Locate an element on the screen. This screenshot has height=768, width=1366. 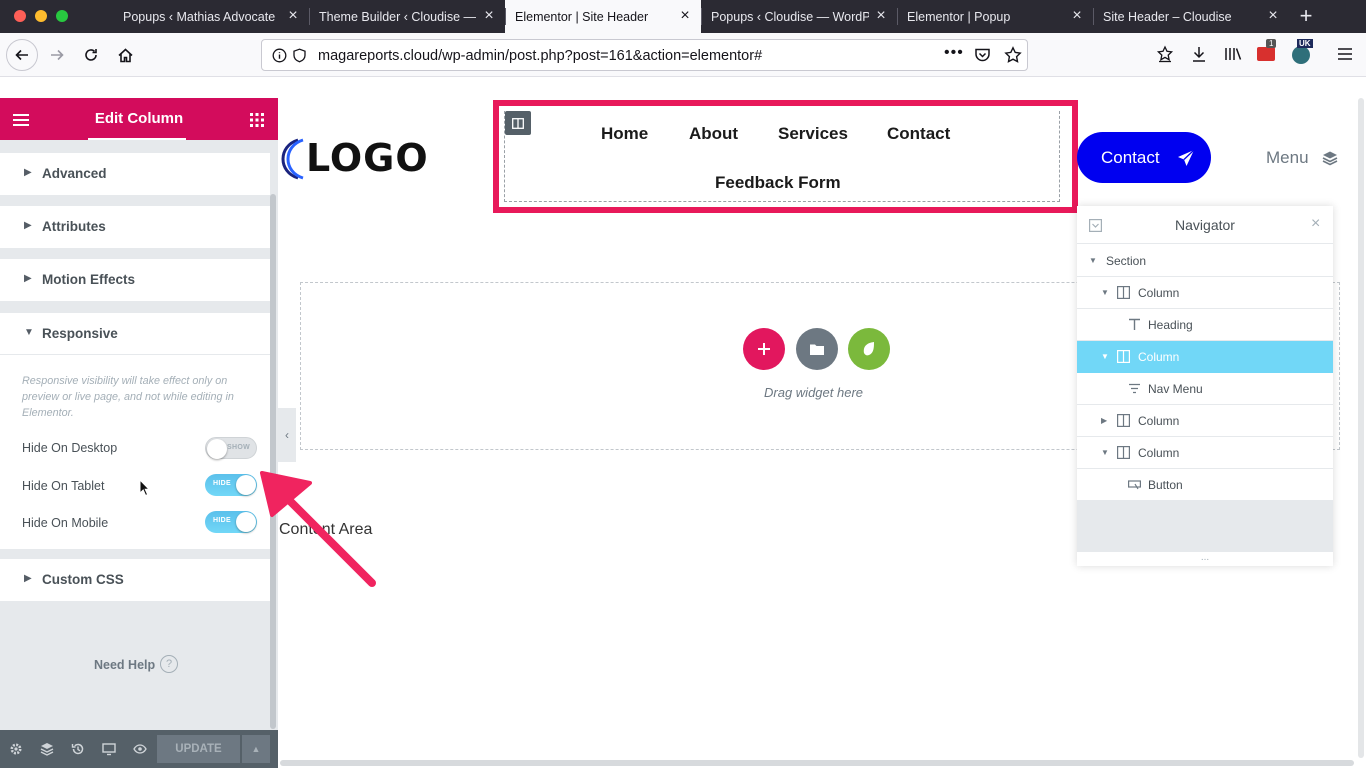
browser-tab: Elementor | Popup × is located at coordinates (995, 16).